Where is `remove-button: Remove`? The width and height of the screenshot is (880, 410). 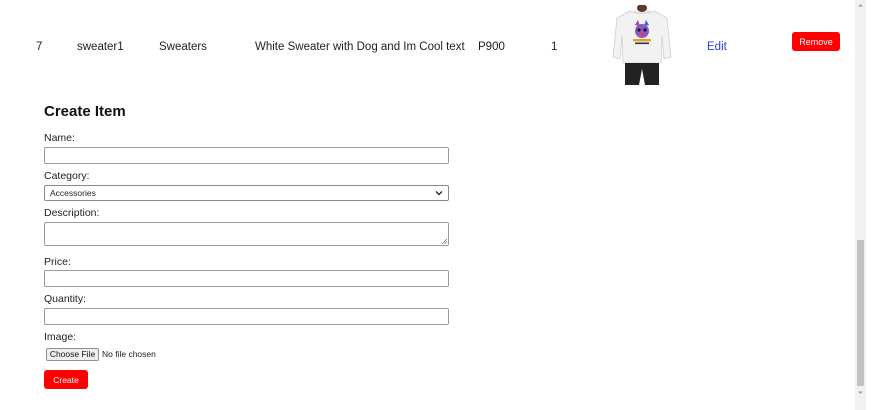 remove-button: Remove is located at coordinates (816, 41).